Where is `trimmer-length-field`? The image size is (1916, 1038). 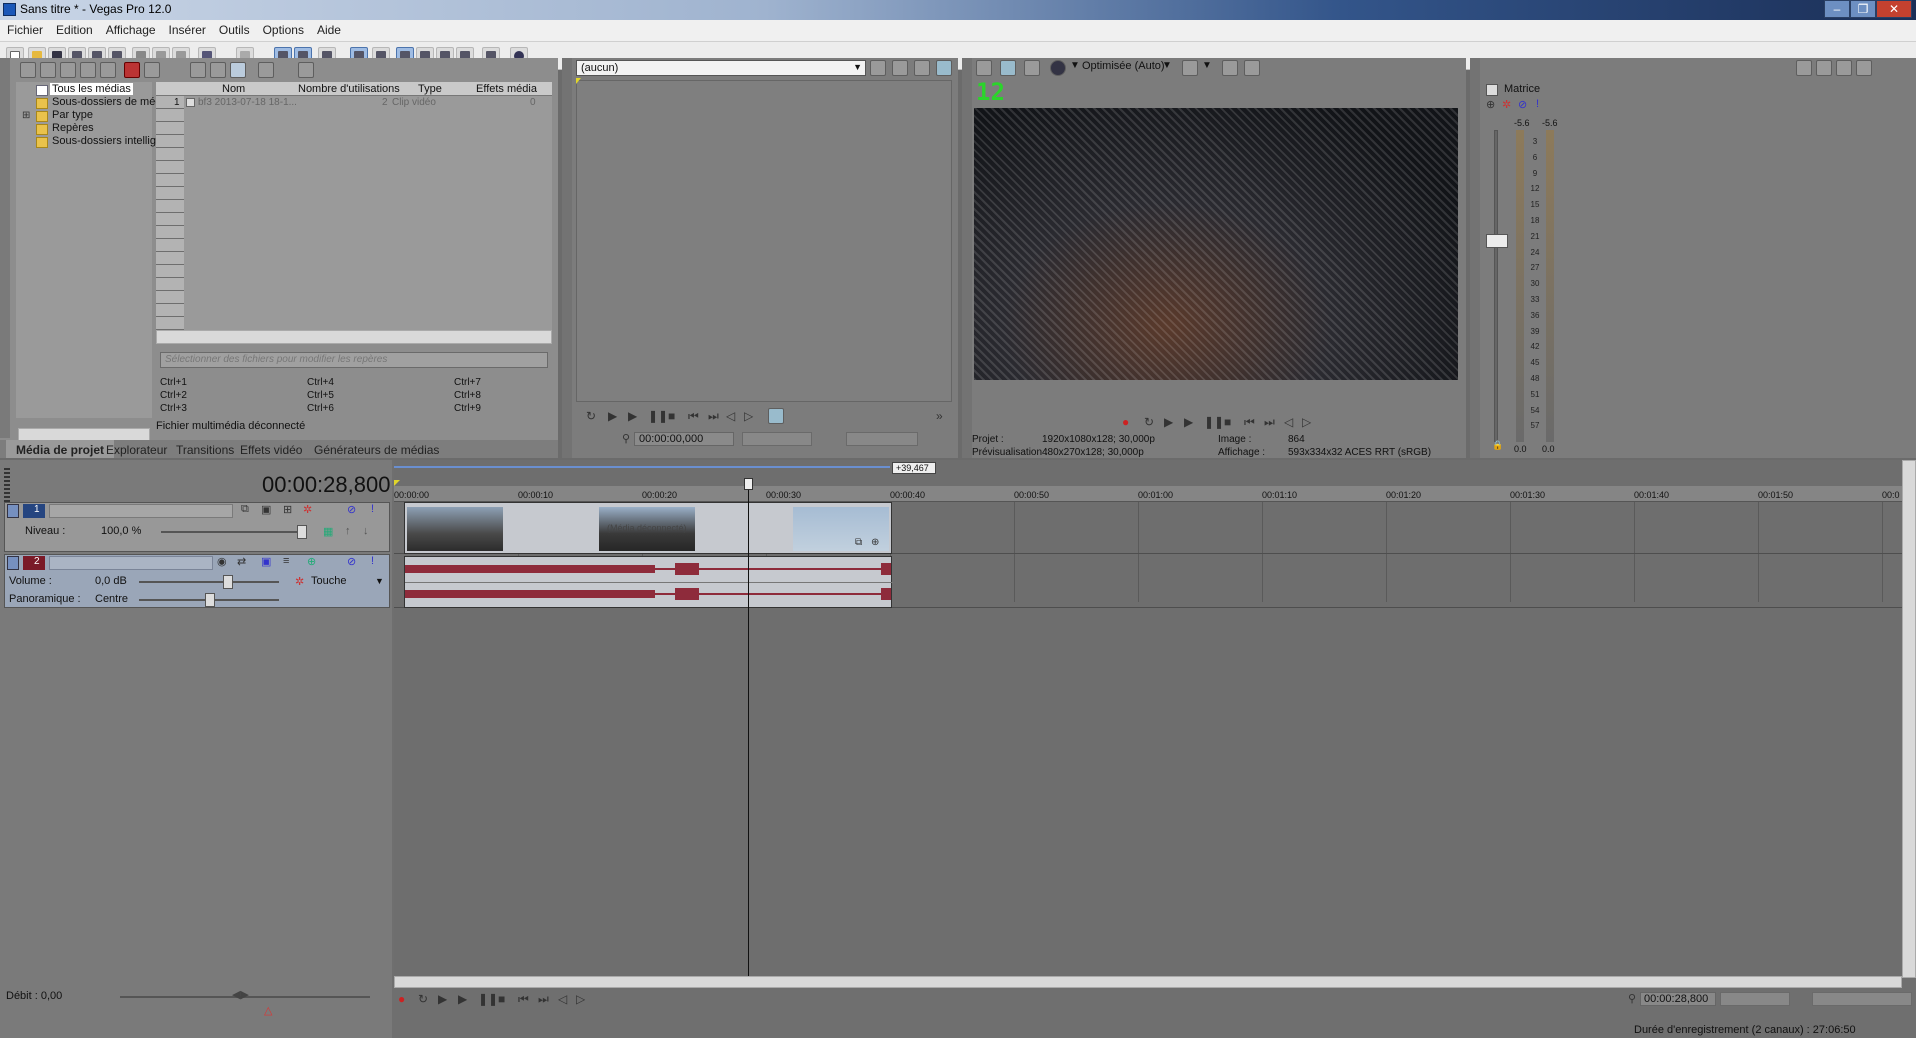 trimmer-length-field is located at coordinates (882, 439).